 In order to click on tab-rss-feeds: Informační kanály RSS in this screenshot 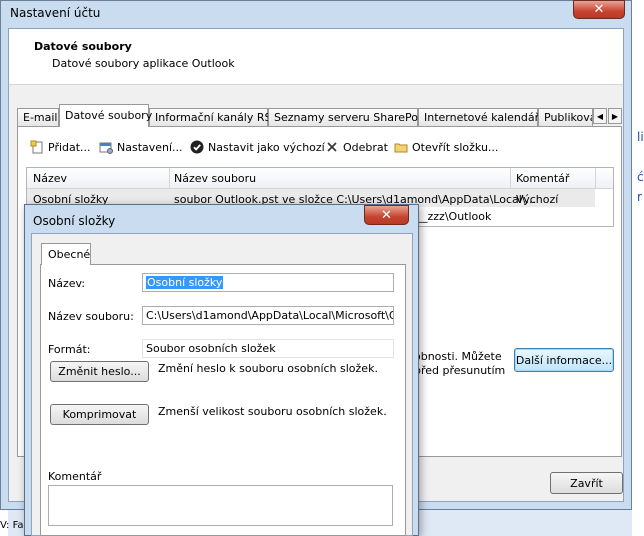, I will do `click(213, 117)`.